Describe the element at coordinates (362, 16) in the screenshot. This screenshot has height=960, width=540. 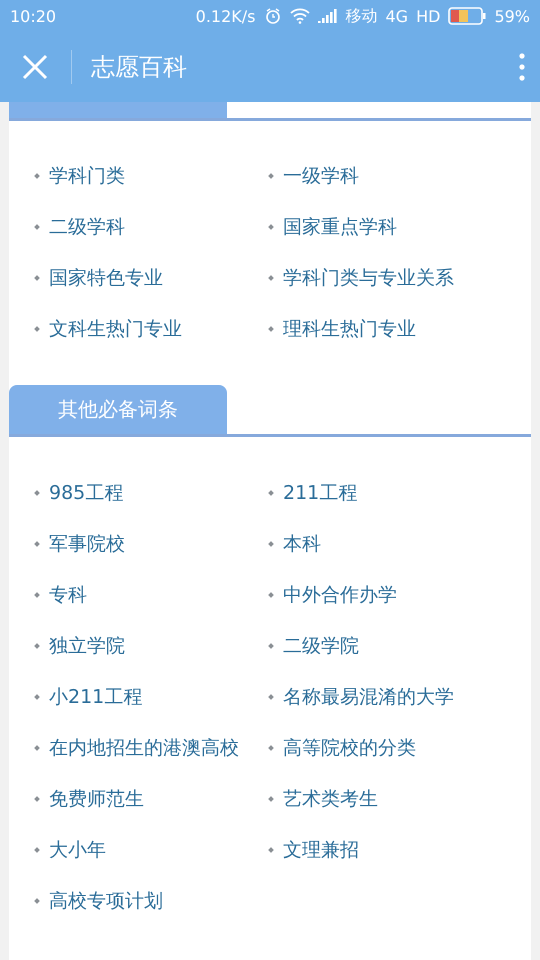
I see `carrier-name: 移动` at that location.